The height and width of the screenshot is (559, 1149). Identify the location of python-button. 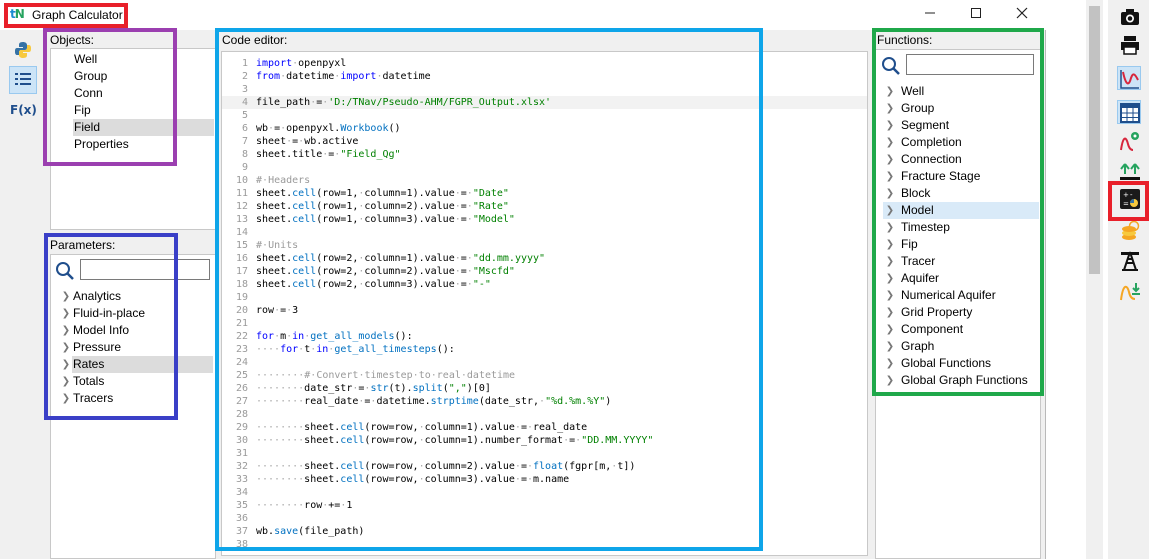
(23, 50).